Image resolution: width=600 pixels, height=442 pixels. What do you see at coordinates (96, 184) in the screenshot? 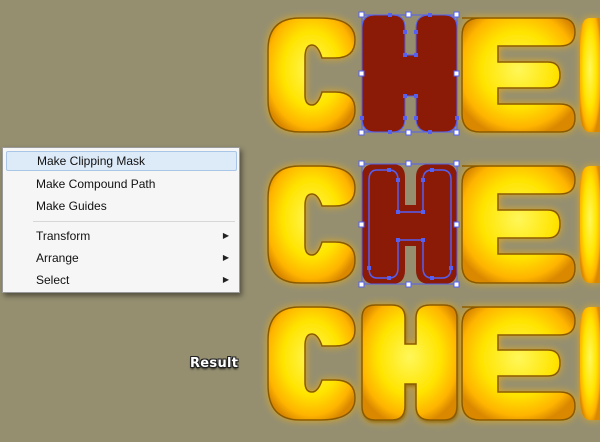
I see `menu-item-label: Make Compound Path` at bounding box center [96, 184].